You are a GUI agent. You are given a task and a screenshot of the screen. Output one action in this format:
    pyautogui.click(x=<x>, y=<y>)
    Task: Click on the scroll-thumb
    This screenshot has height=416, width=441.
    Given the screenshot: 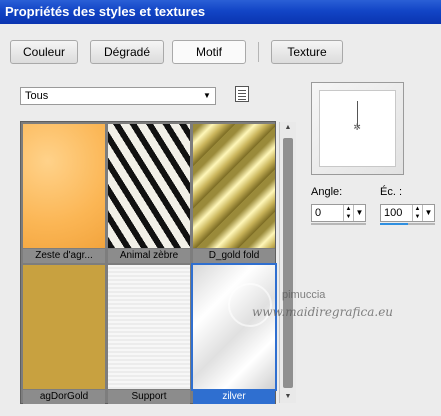 What is the action you would take?
    pyautogui.click(x=288, y=263)
    